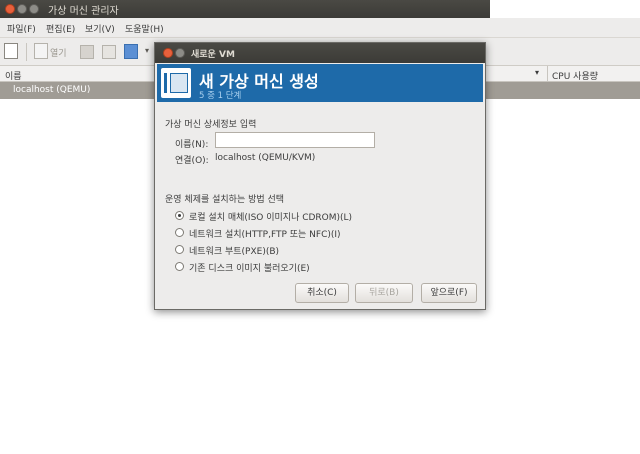 This screenshot has height=454, width=640. What do you see at coordinates (109, 52) in the screenshot?
I see `pause-icon` at bounding box center [109, 52].